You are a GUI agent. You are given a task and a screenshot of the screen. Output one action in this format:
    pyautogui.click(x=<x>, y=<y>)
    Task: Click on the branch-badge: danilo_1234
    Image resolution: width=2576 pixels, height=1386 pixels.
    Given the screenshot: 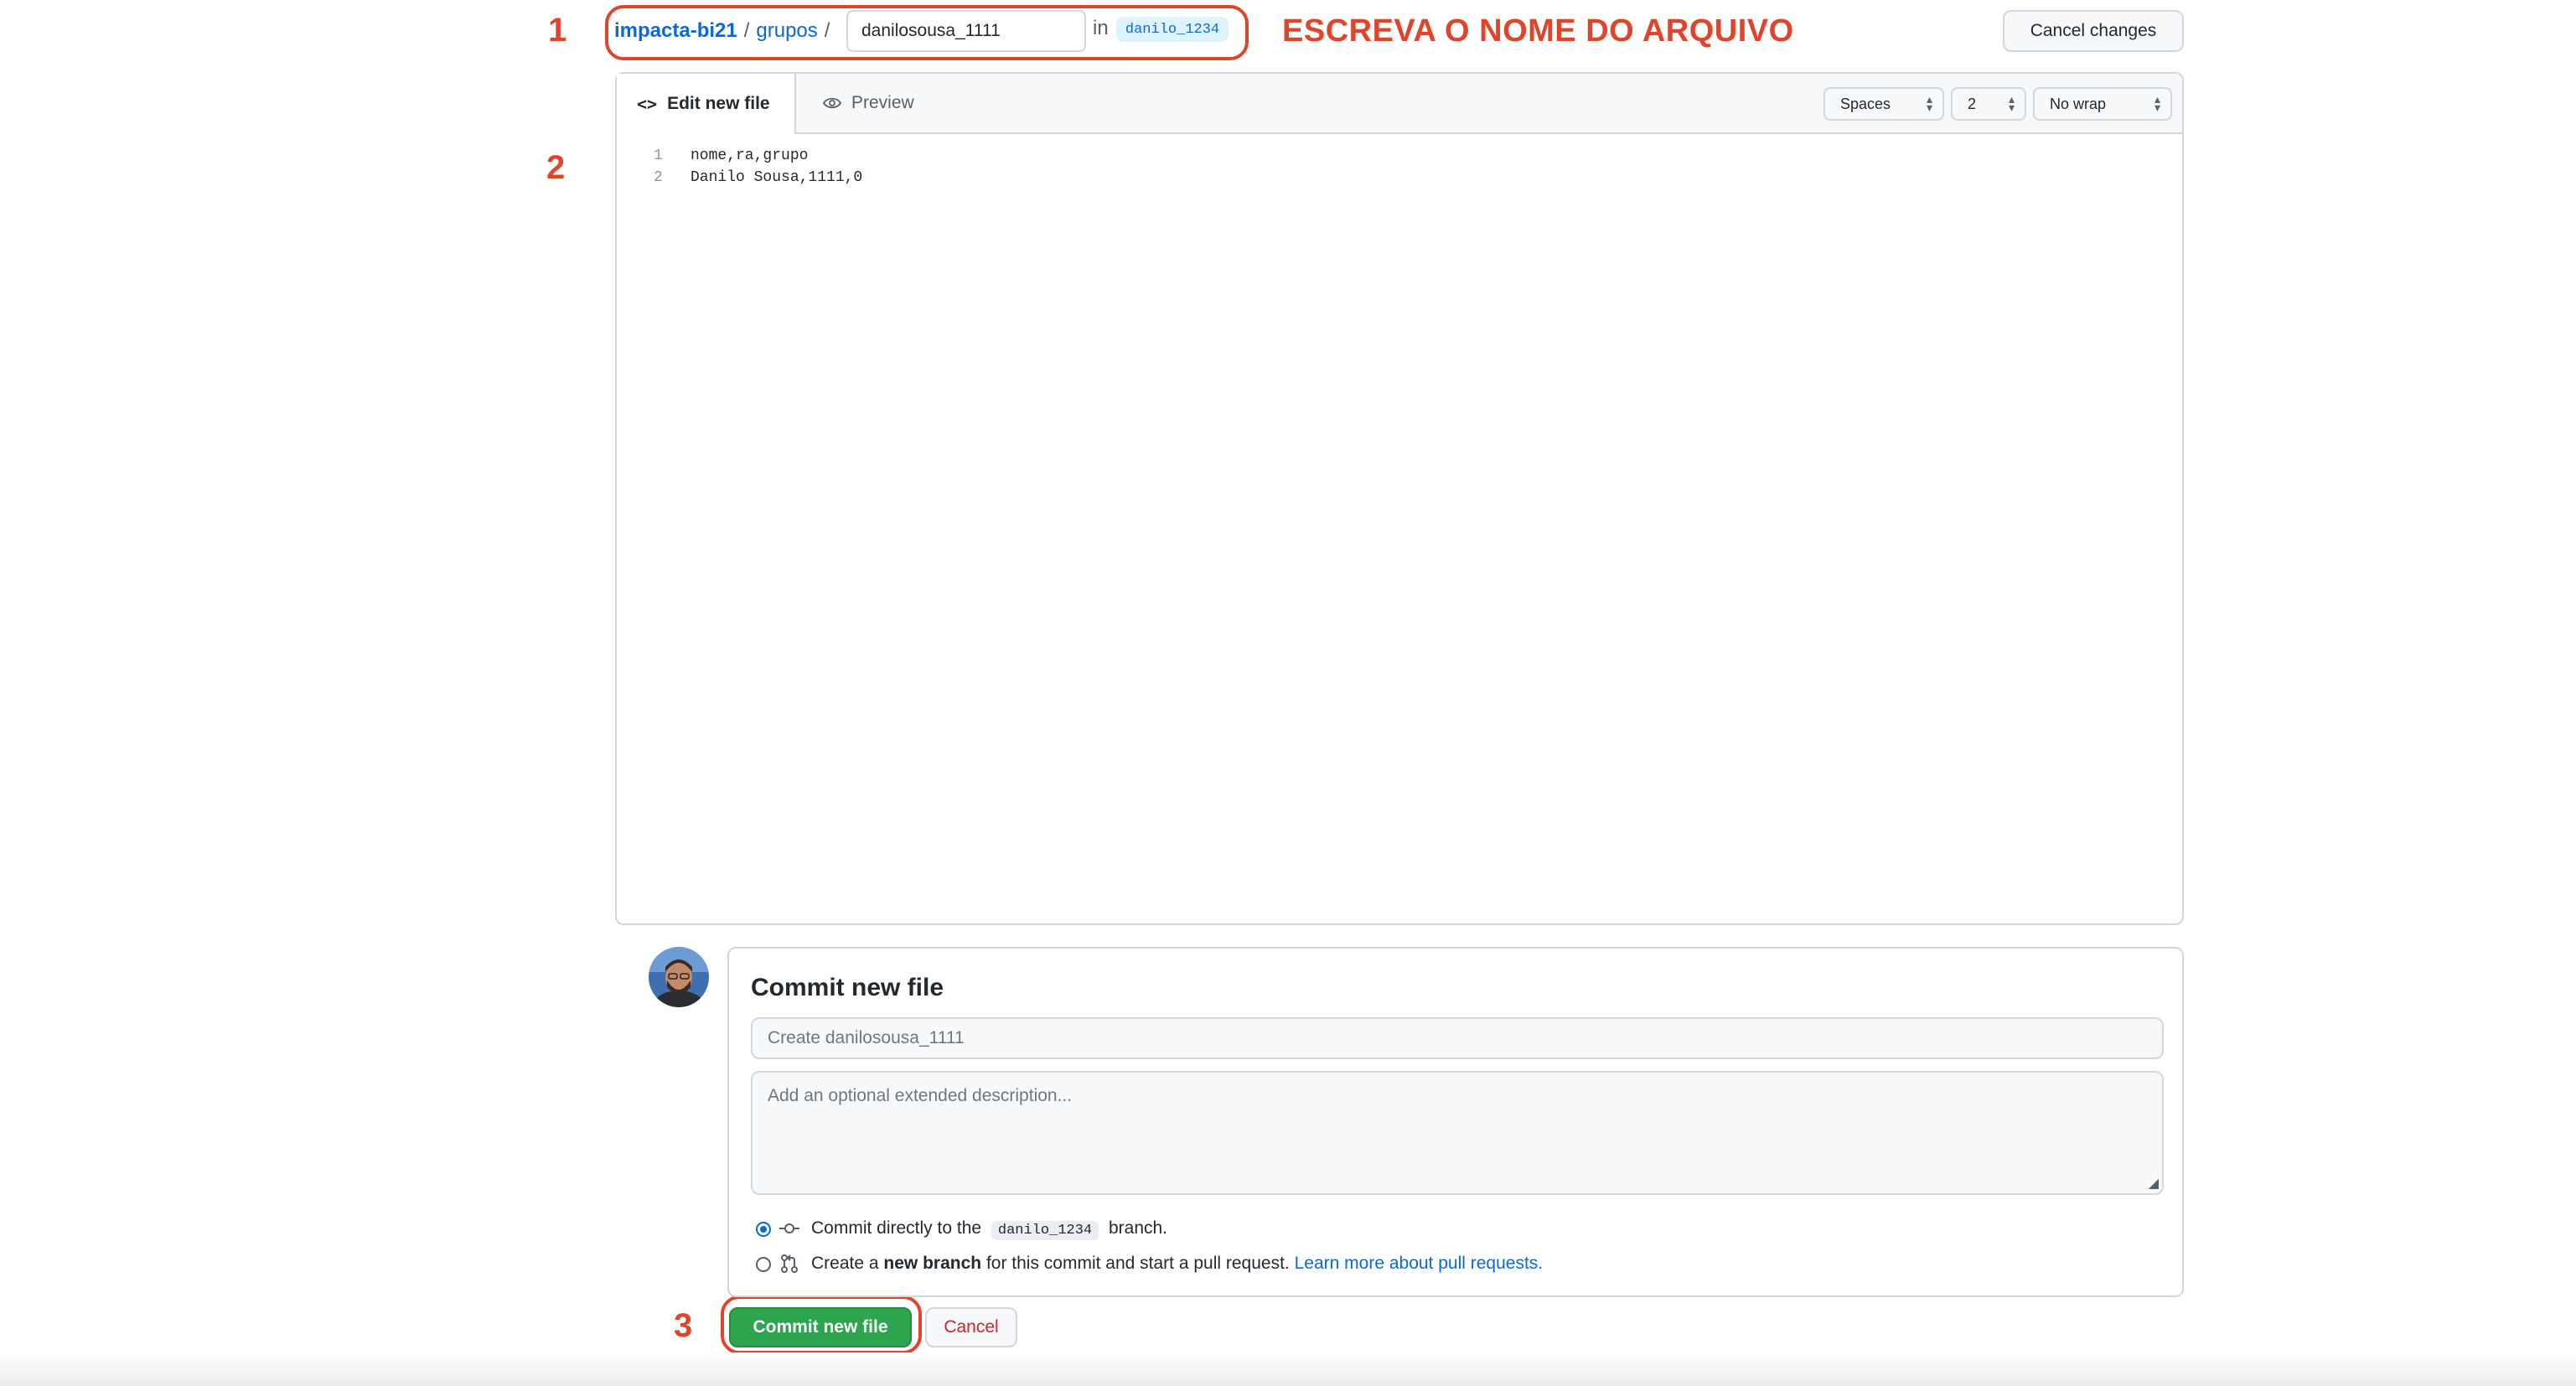 What is the action you would take?
    pyautogui.click(x=1172, y=29)
    